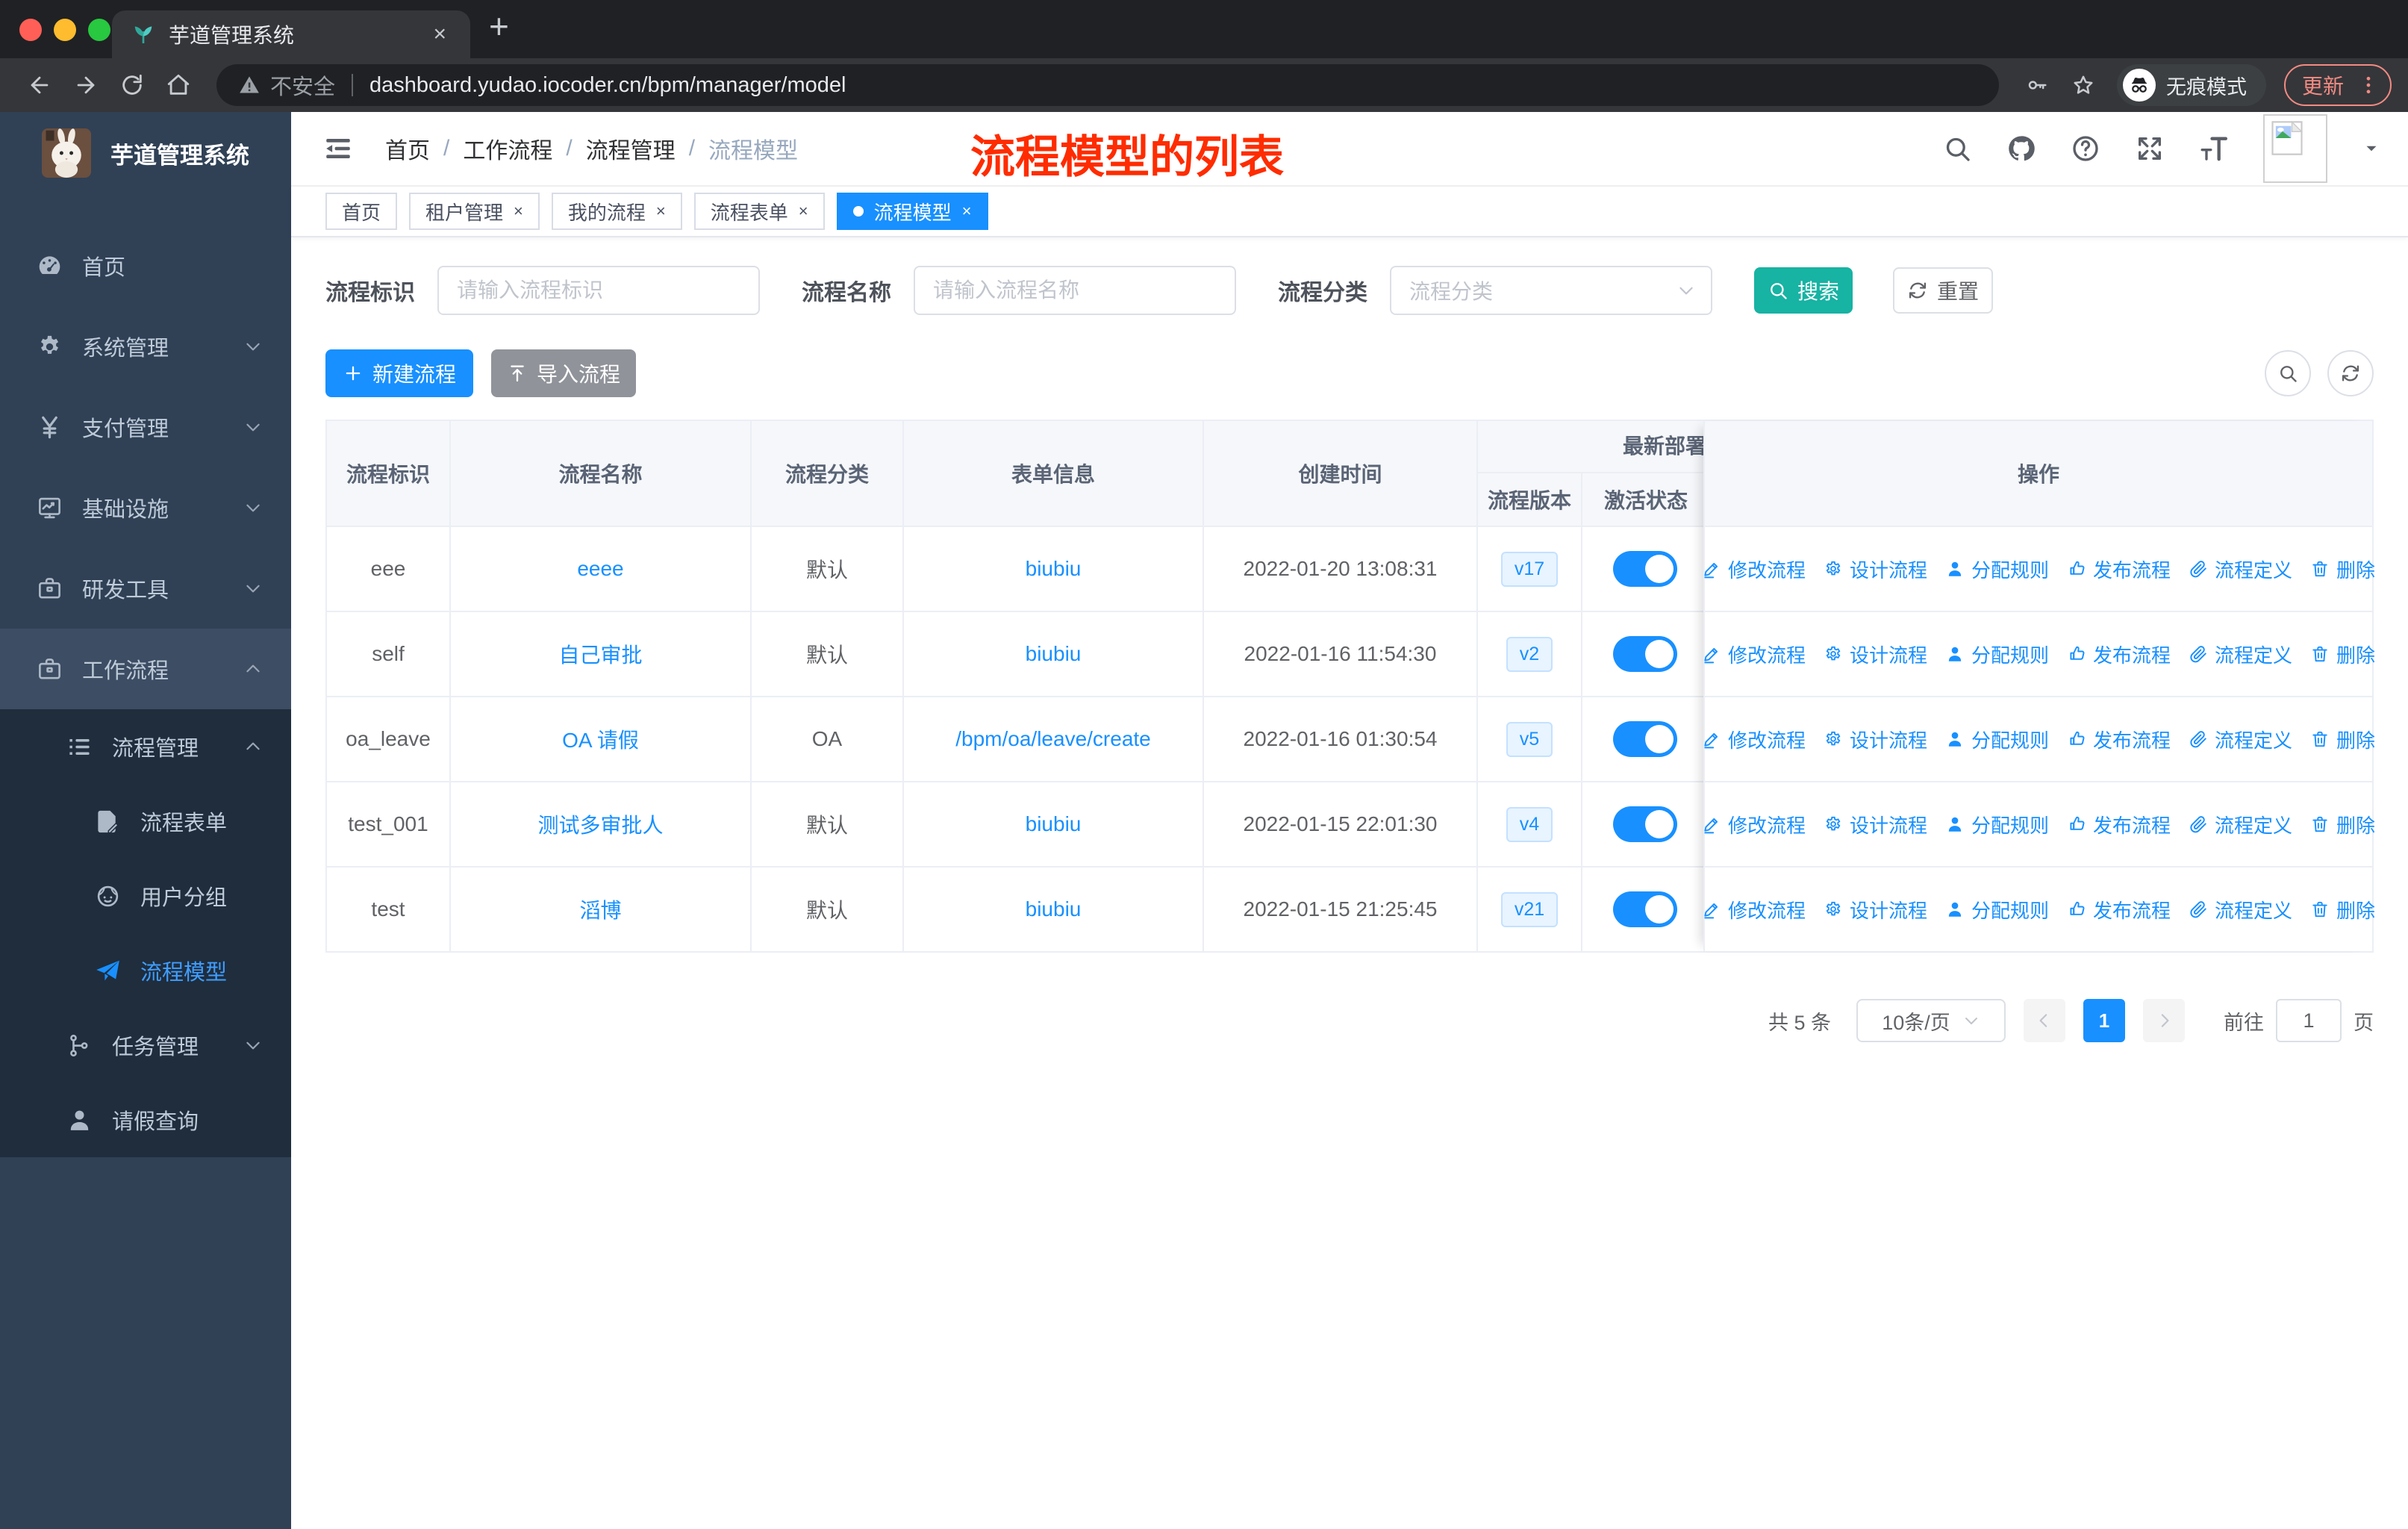  What do you see at coordinates (2037, 85) in the screenshot?
I see `key-icon` at bounding box center [2037, 85].